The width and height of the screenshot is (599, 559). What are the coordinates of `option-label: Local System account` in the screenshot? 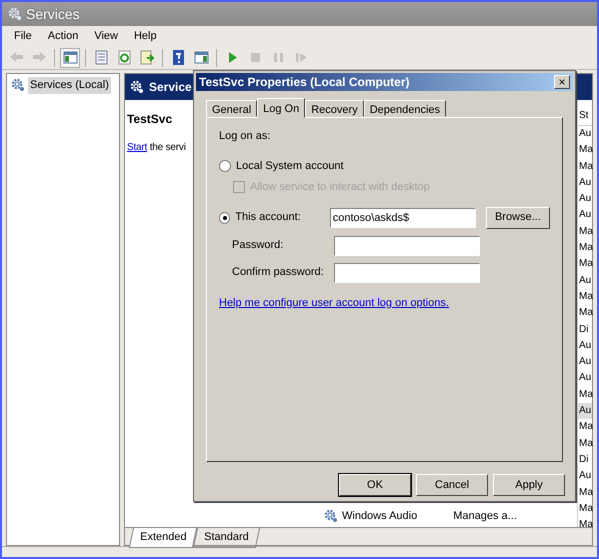 It's located at (290, 166).